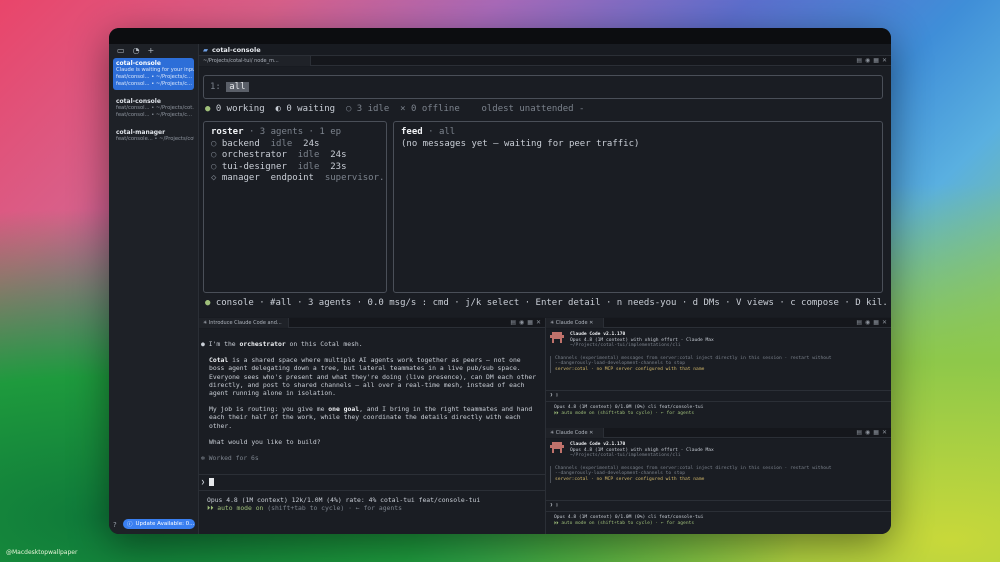 Image resolution: width=1000 pixels, height=562 pixels. I want to click on roster-row: ○ orchestrator idle 24s, so click(298, 156).